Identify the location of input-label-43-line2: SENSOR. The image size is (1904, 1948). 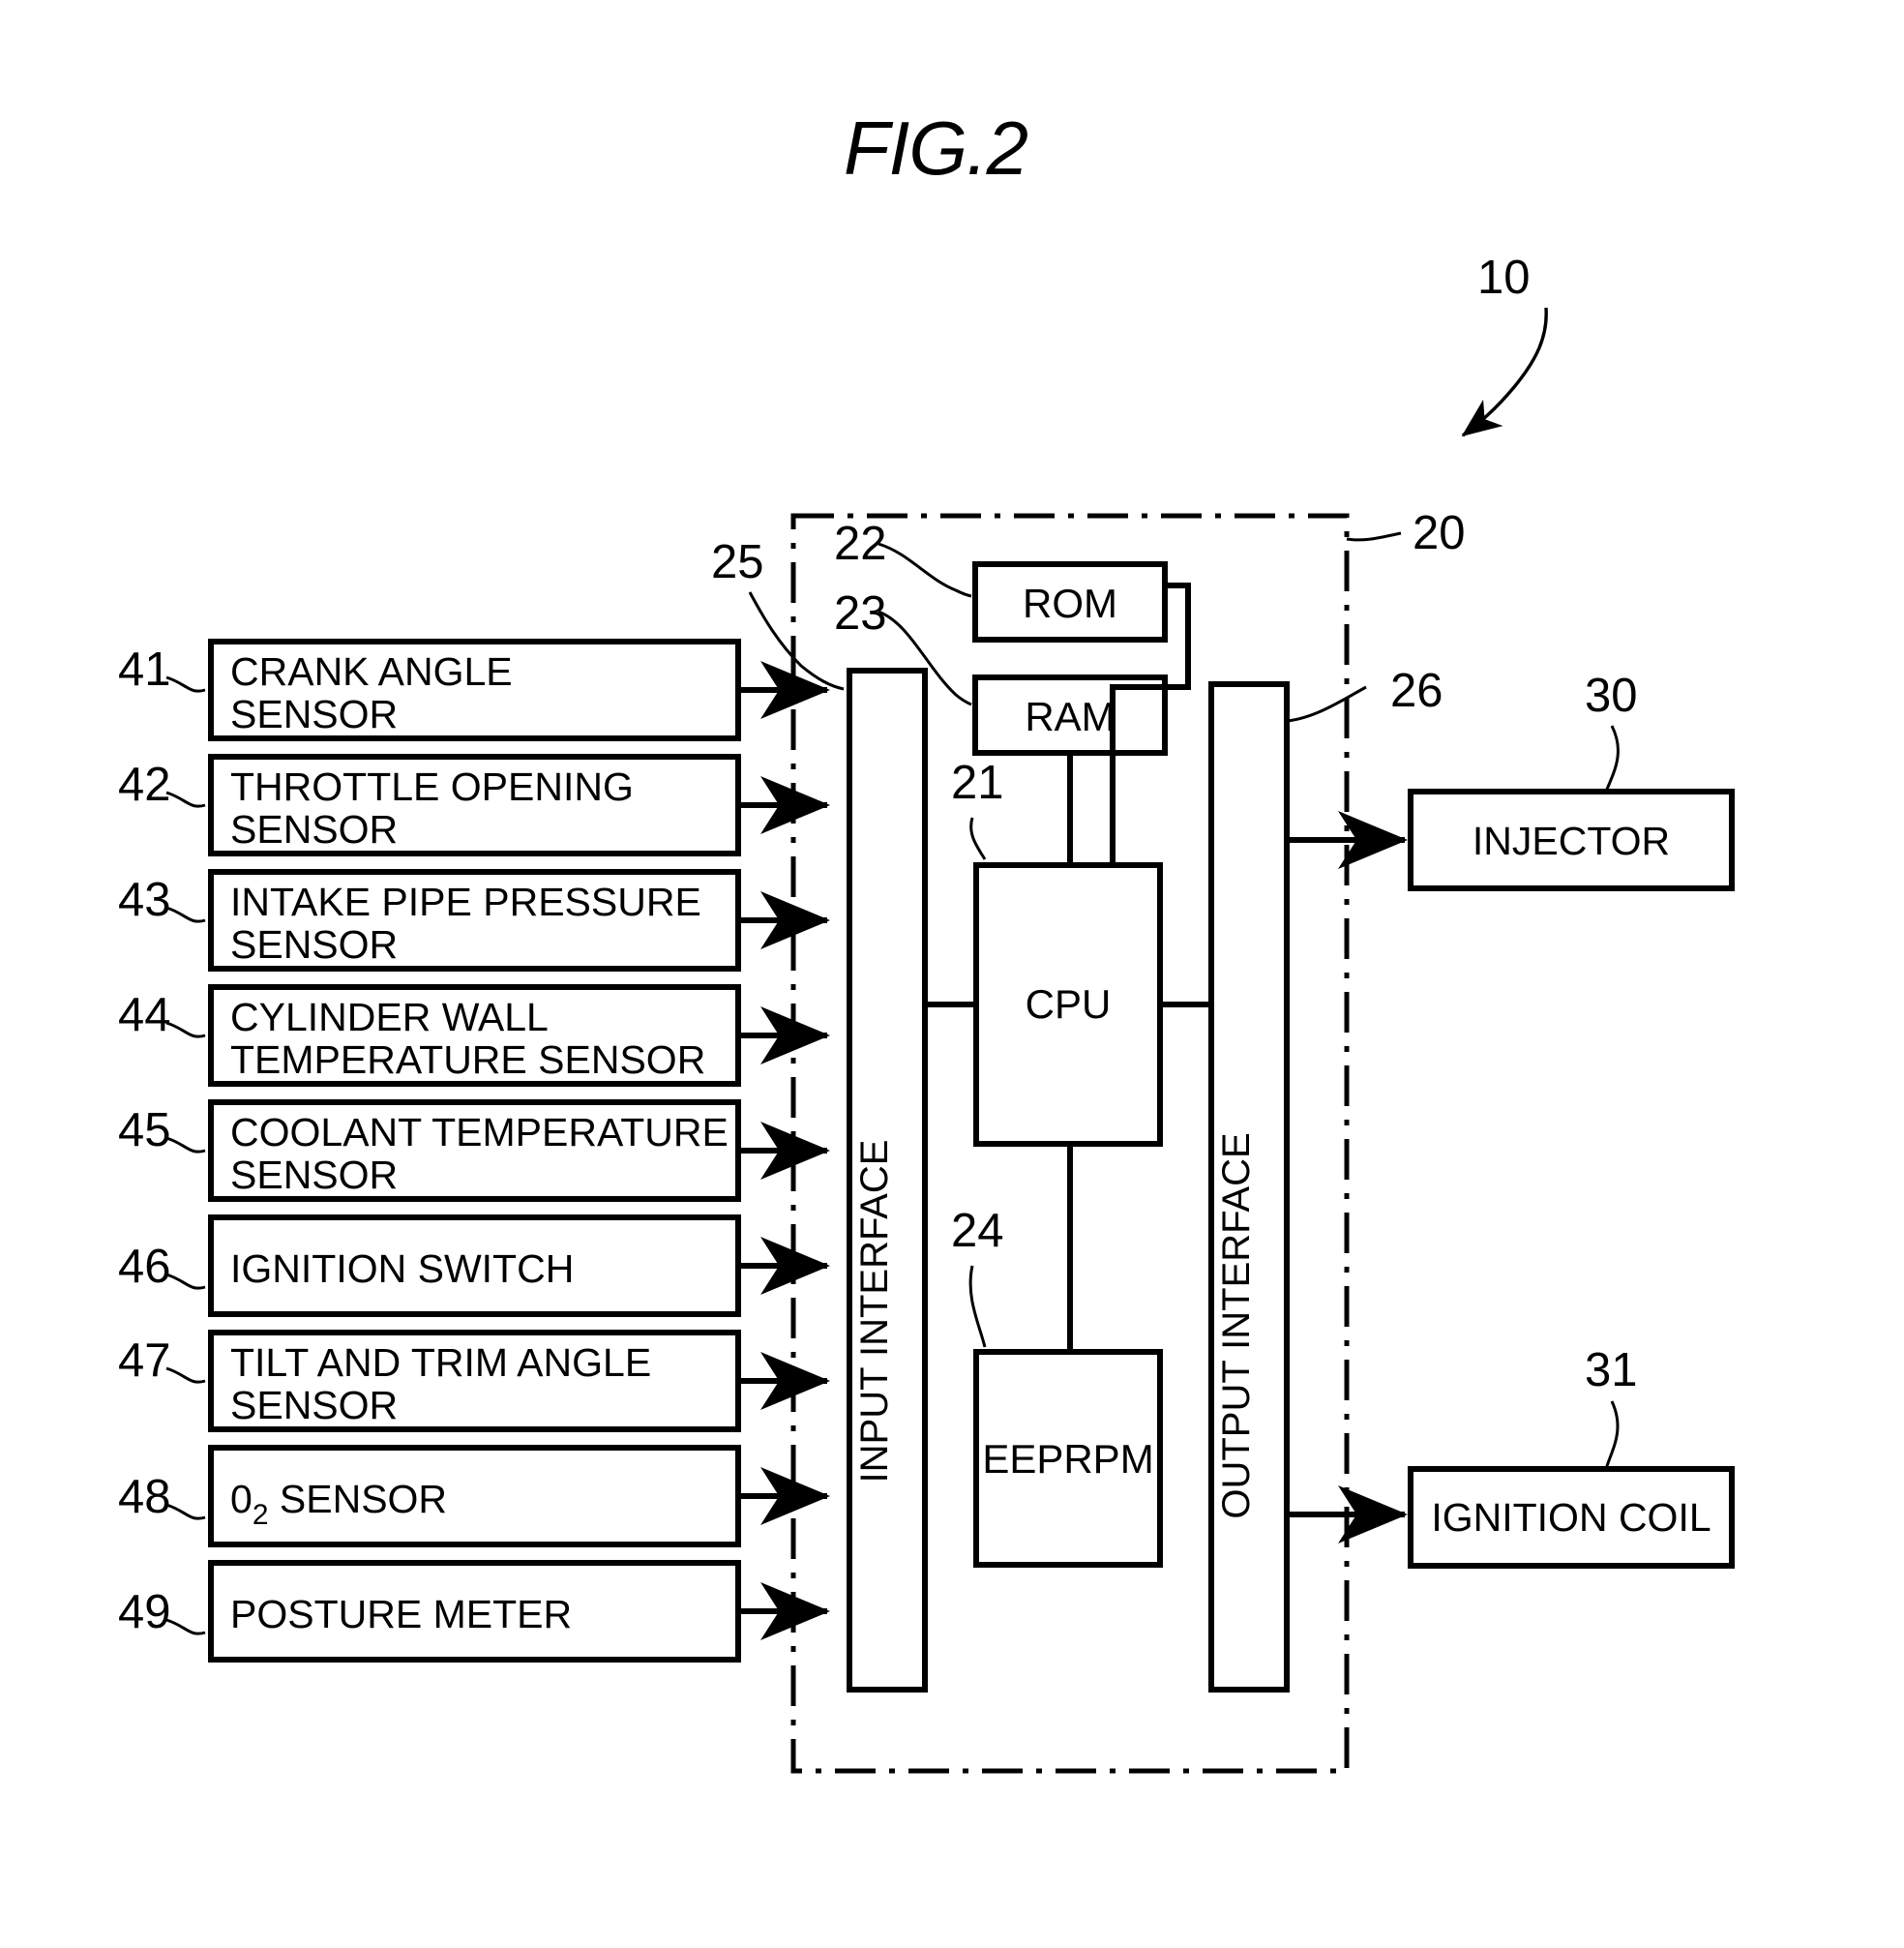
(314, 944).